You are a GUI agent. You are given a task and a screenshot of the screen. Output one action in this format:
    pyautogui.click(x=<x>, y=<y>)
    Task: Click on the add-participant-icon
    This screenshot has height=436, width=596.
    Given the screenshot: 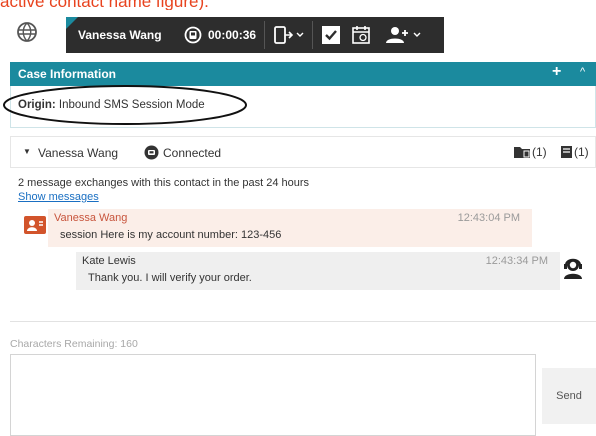 What is the action you would take?
    pyautogui.click(x=403, y=35)
    